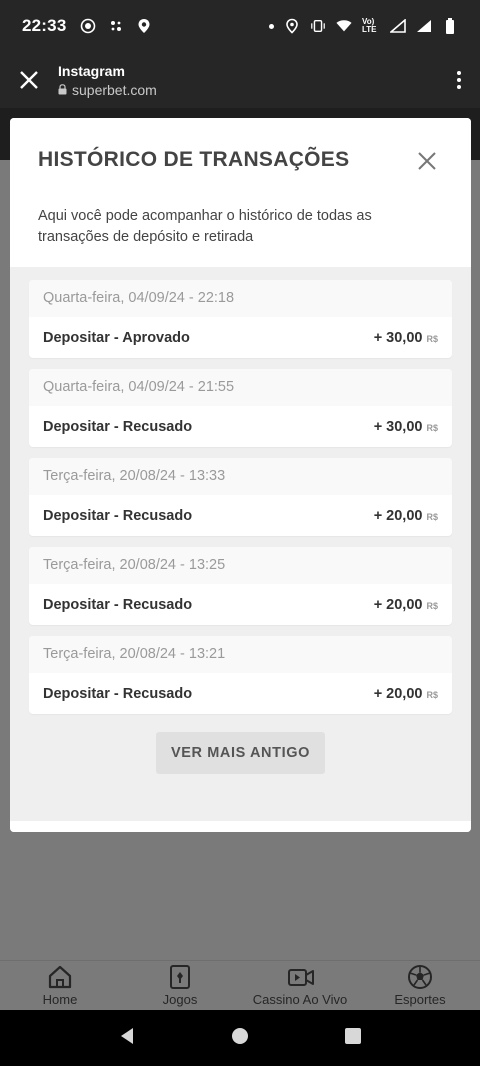 The image size is (480, 1066). Describe the element at coordinates (300, 977) in the screenshot. I see `live-camera-icon` at that location.